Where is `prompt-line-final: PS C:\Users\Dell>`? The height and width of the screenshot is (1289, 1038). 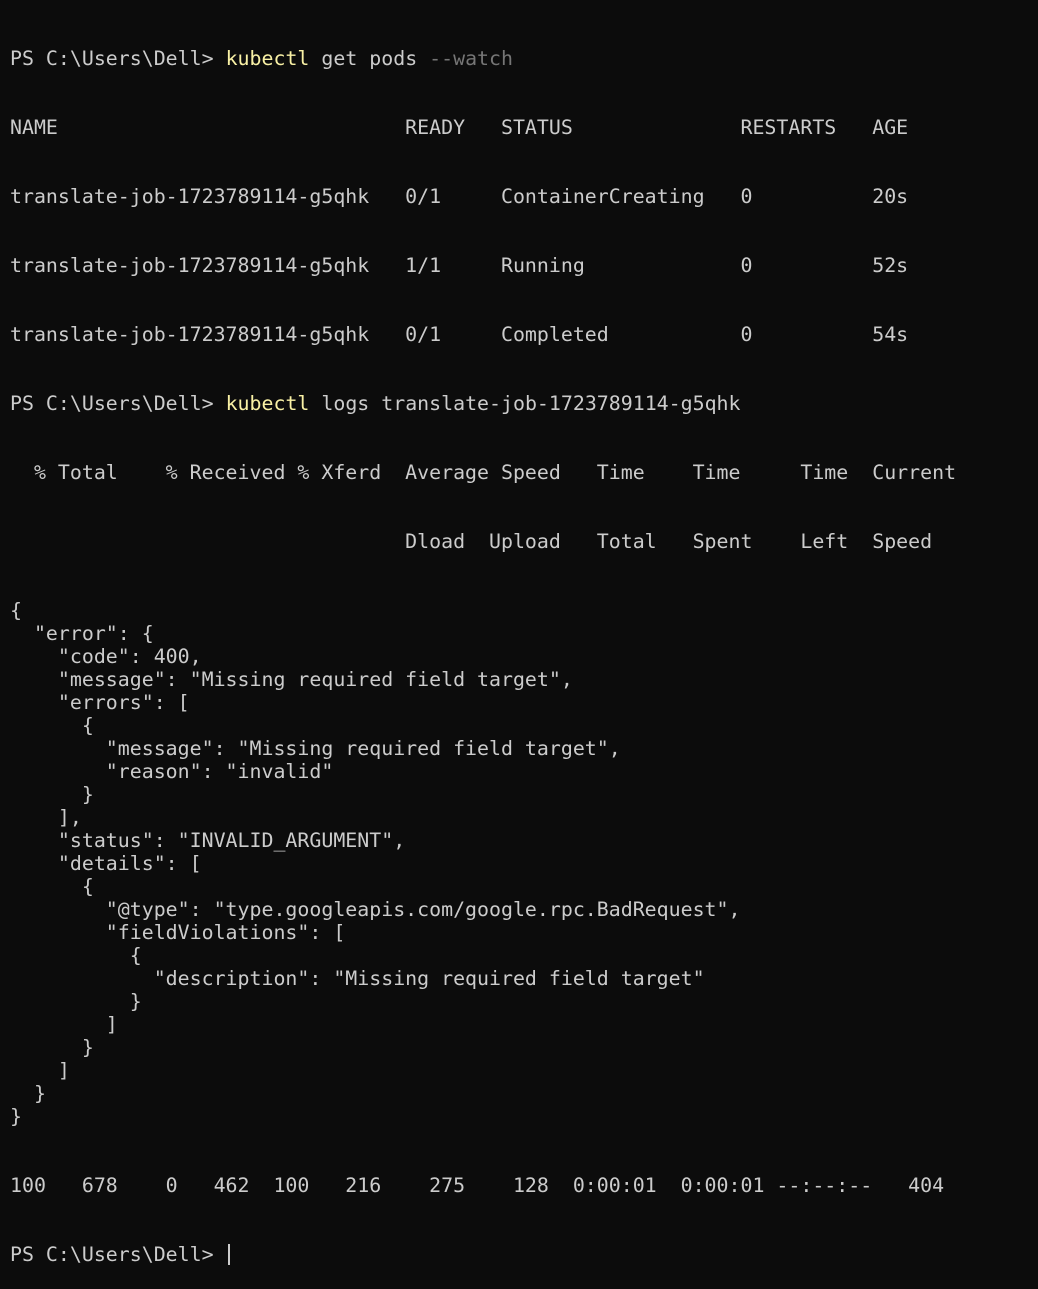
prompt-line-final: PS C:\Users\Dell> is located at coordinates (524, 1254).